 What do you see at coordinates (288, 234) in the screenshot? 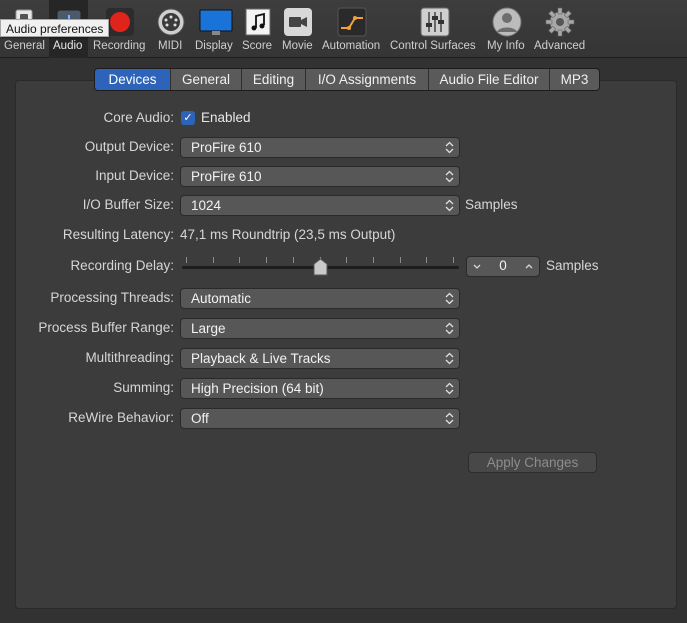
I see `latency-value: 47,1 ms Roundtrip (23,5 ms Output)` at bounding box center [288, 234].